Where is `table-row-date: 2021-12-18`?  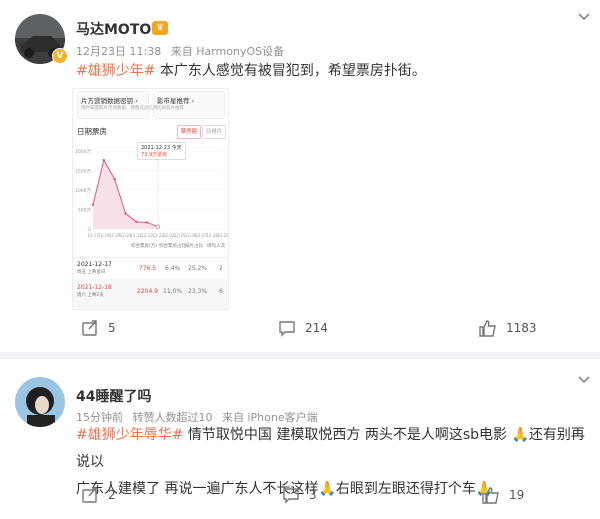 table-row-date: 2021-12-18 is located at coordinates (94, 287).